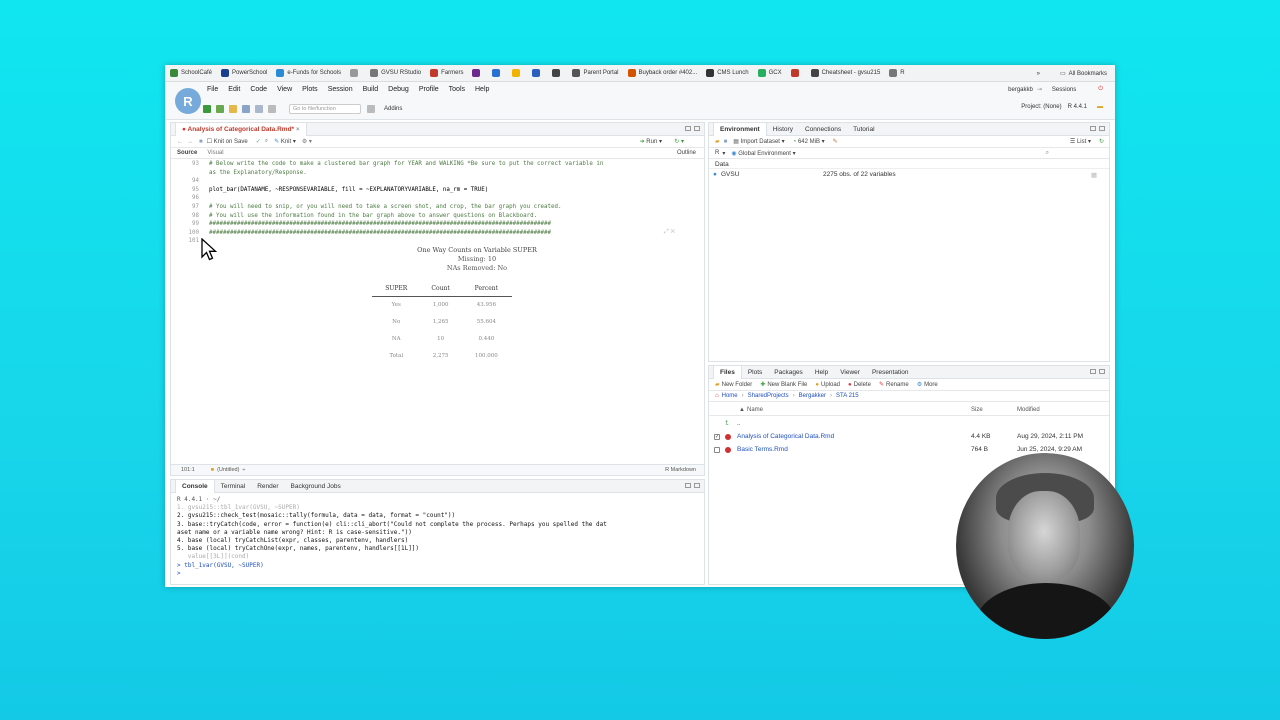  What do you see at coordinates (680, 470) in the screenshot?
I see `file-mode: R Markdown` at bounding box center [680, 470].